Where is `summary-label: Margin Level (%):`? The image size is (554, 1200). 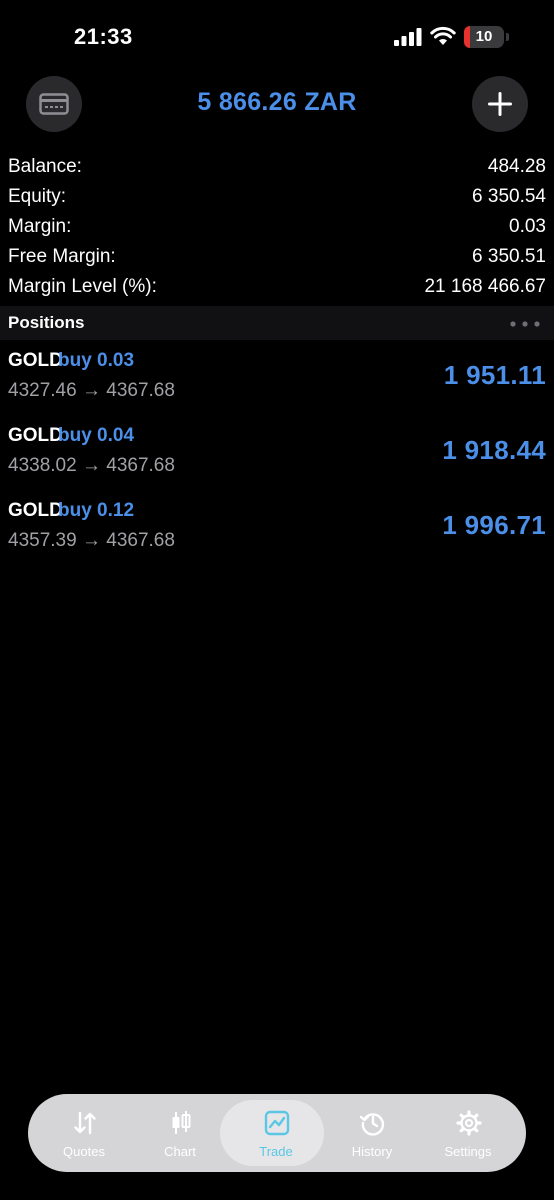 summary-label: Margin Level (%): is located at coordinates (82, 286).